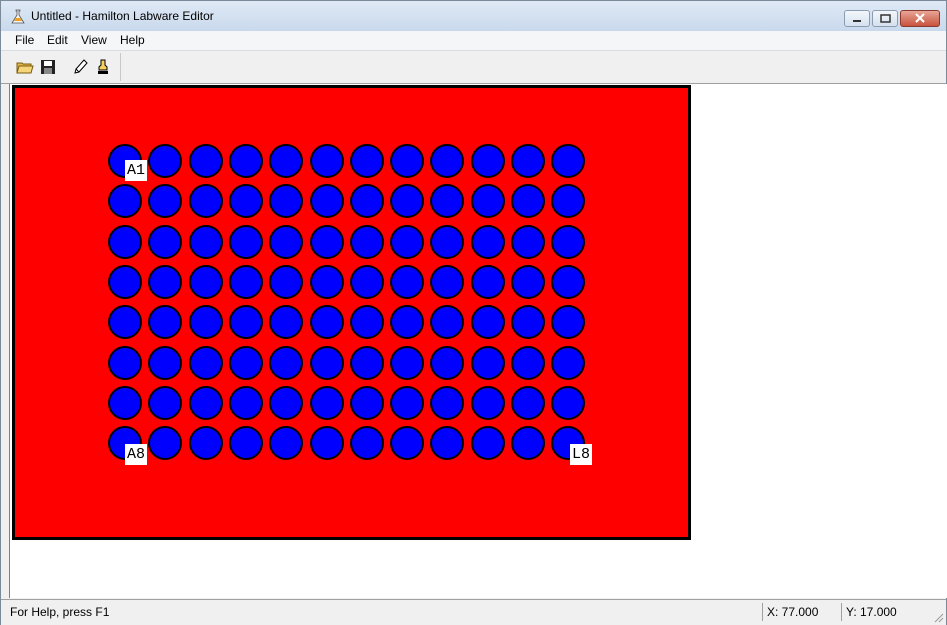  I want to click on well-A6, so click(125, 363).